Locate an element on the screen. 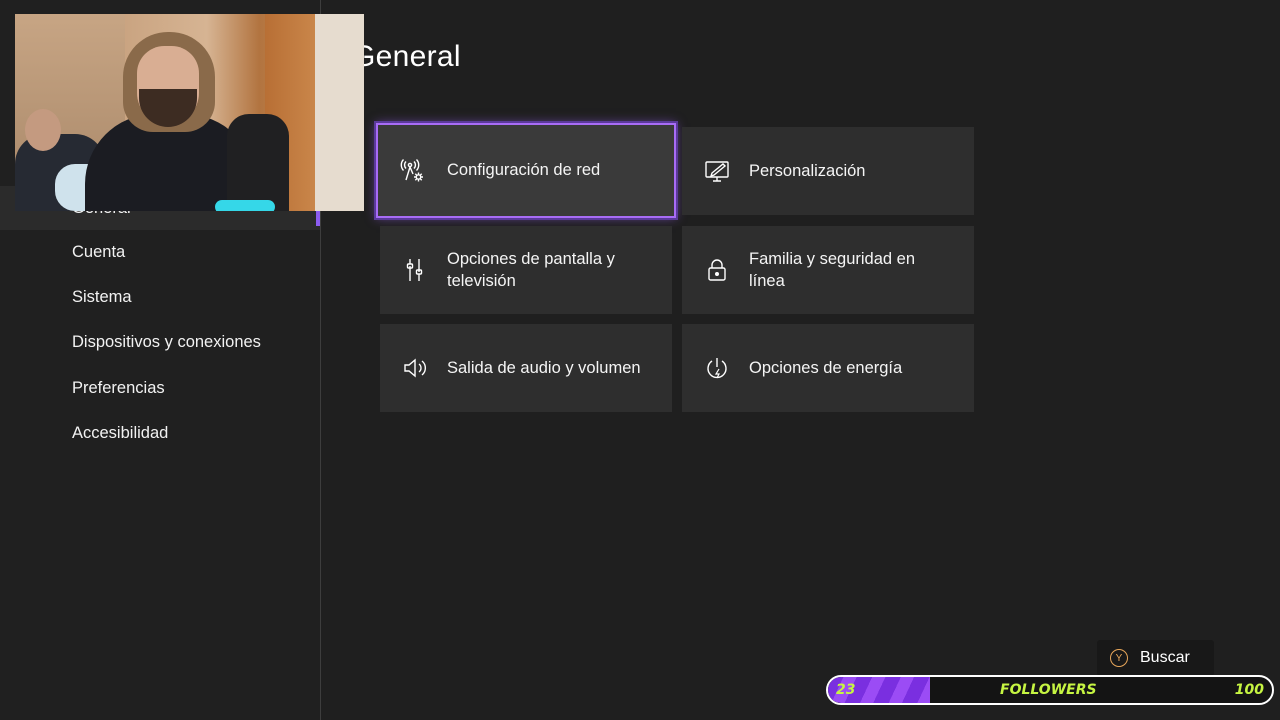 The image size is (1280, 720). tile-label: Opciones de pantalla y televisión is located at coordinates (531, 270).